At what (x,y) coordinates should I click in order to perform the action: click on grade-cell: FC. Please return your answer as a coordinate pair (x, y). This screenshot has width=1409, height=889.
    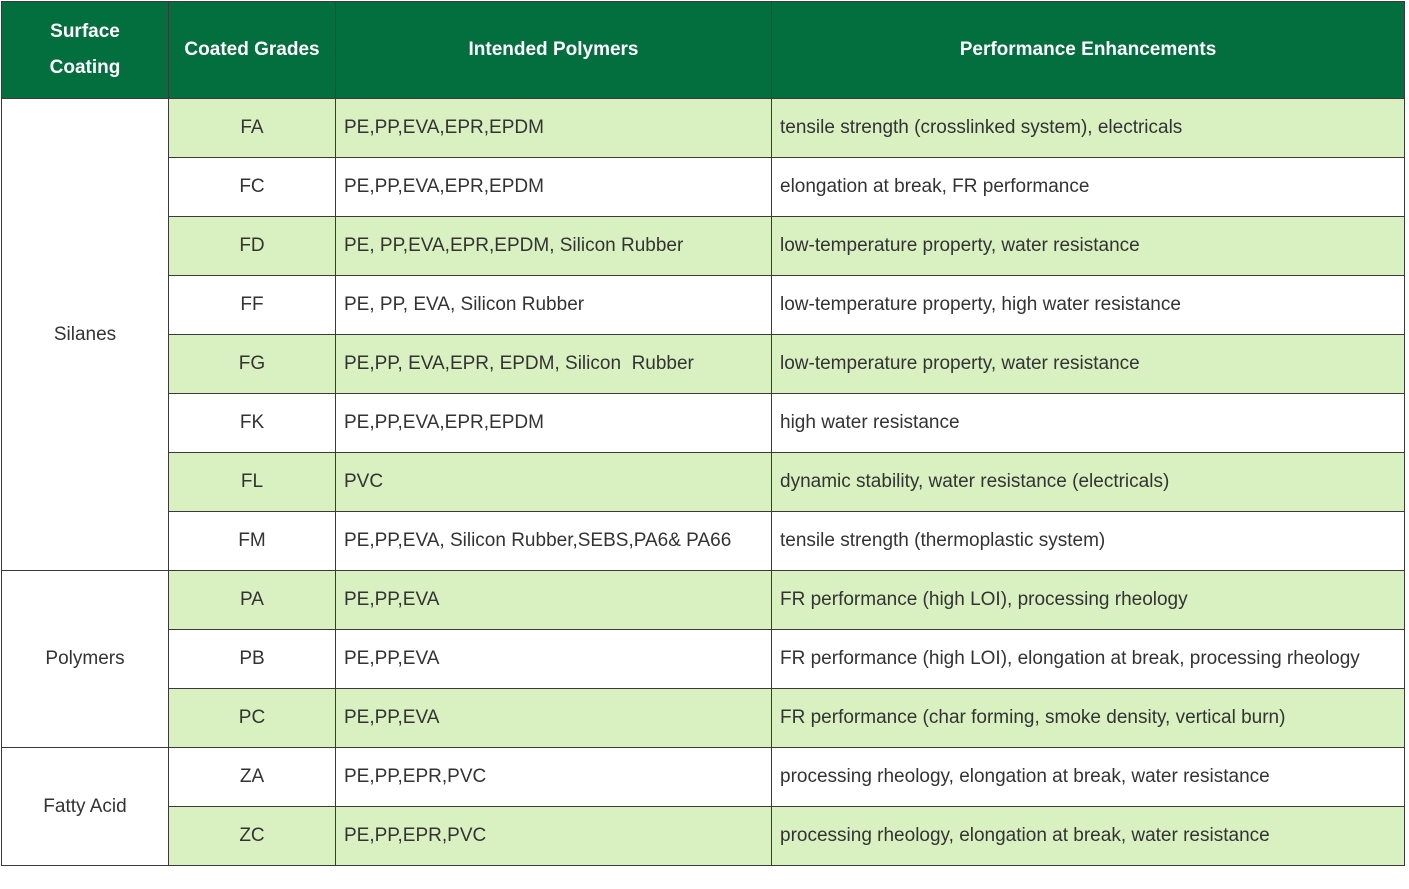
    Looking at the image, I should click on (252, 187).